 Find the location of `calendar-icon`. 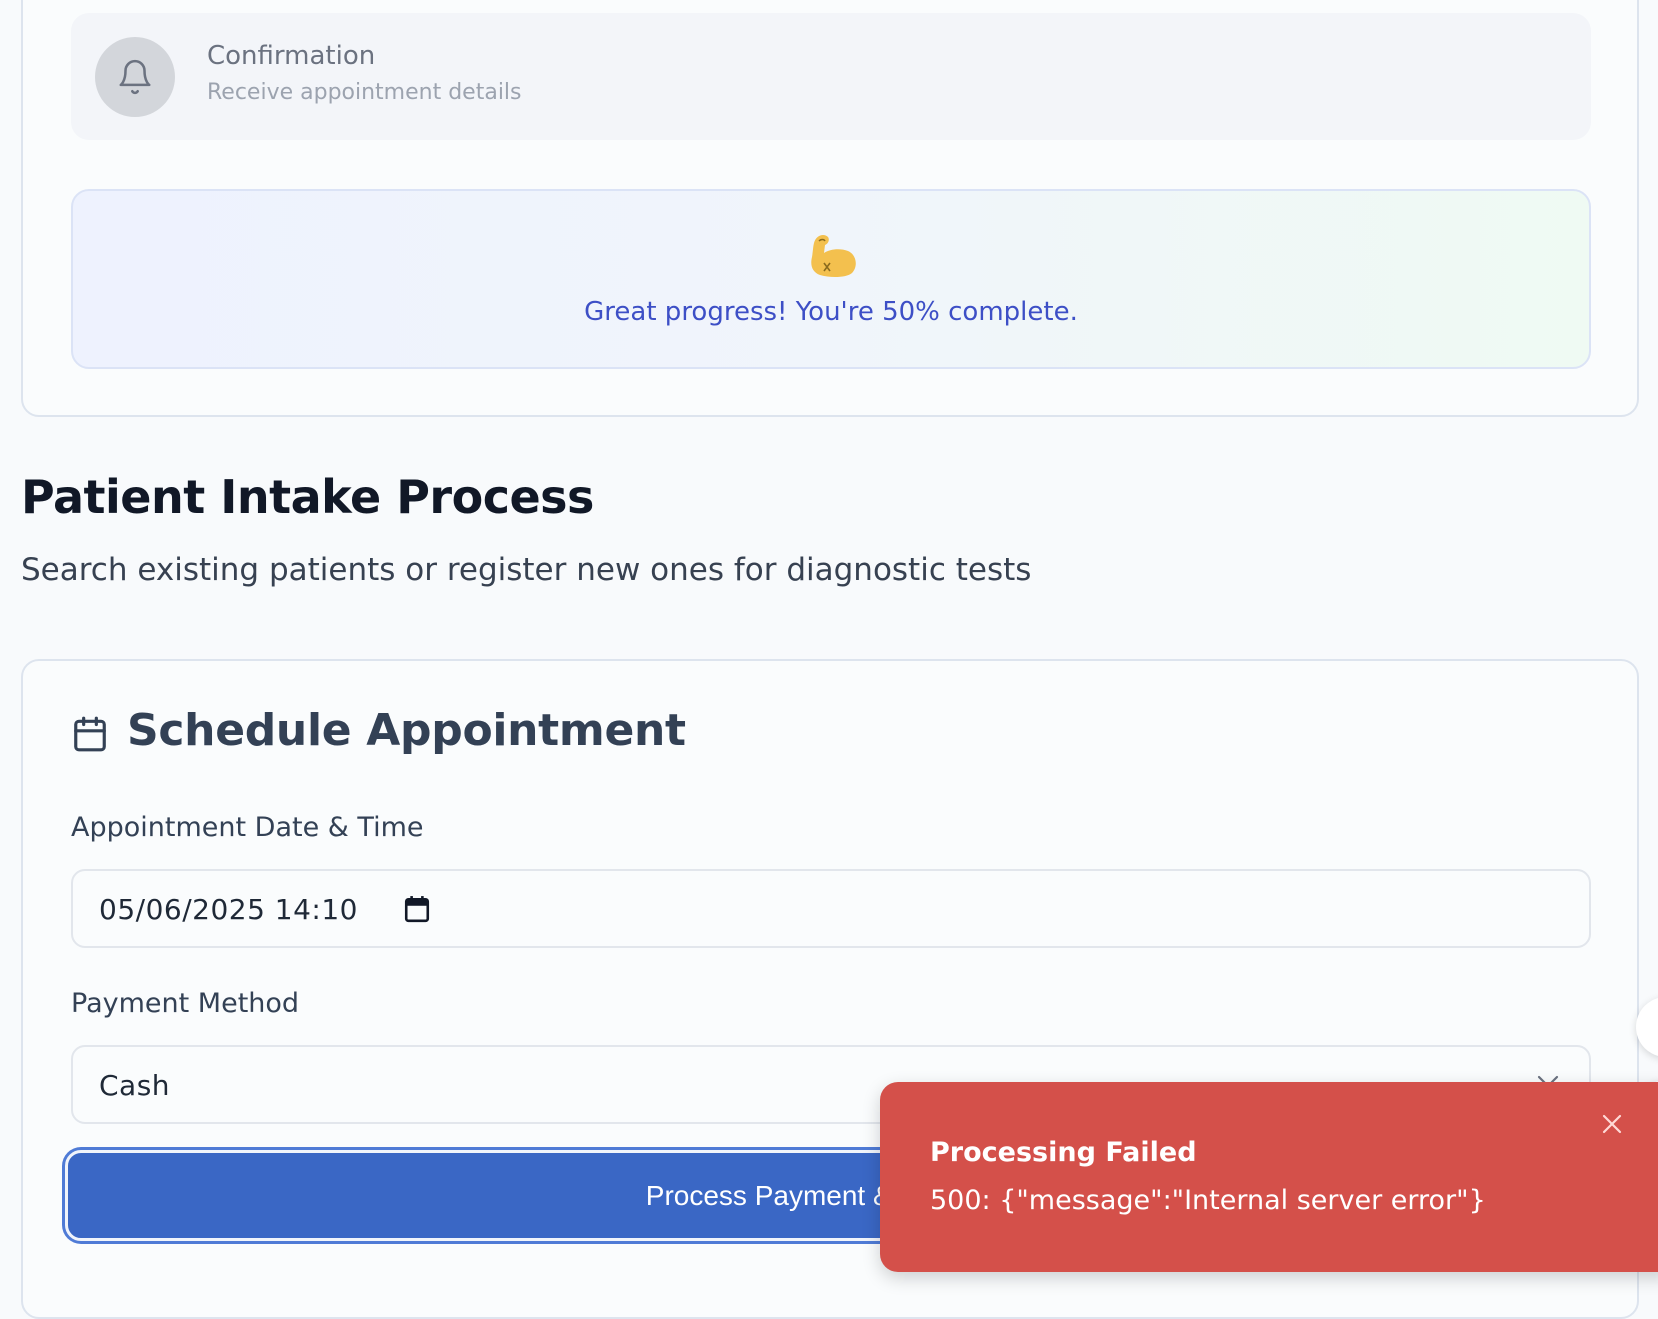

calendar-icon is located at coordinates (90, 734).